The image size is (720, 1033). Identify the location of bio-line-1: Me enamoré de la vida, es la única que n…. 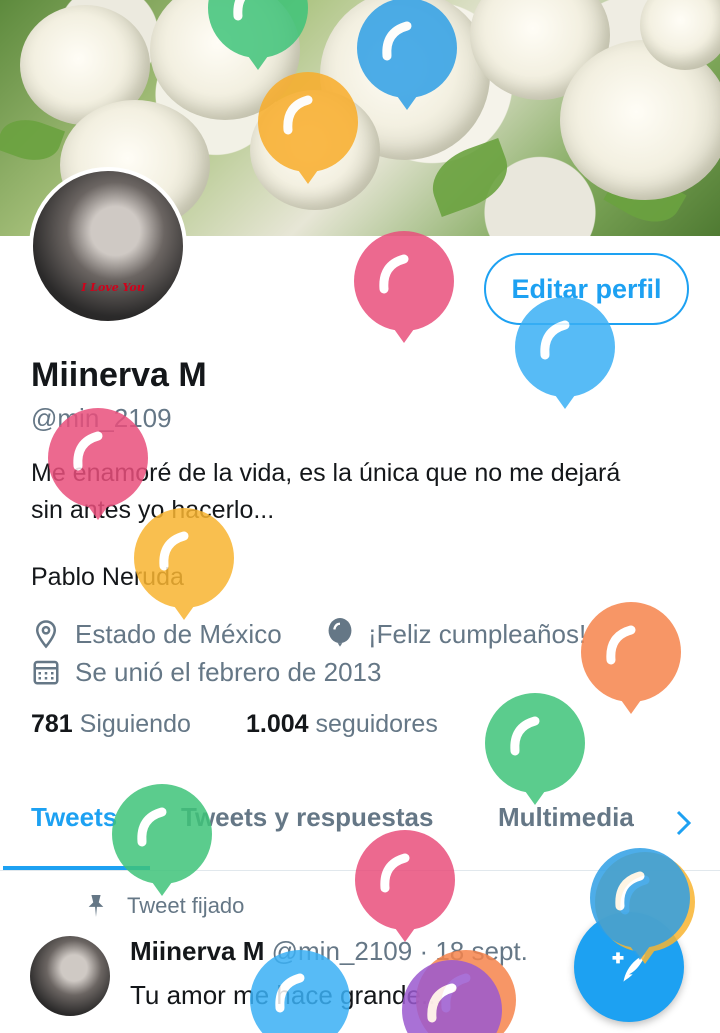
(326, 473).